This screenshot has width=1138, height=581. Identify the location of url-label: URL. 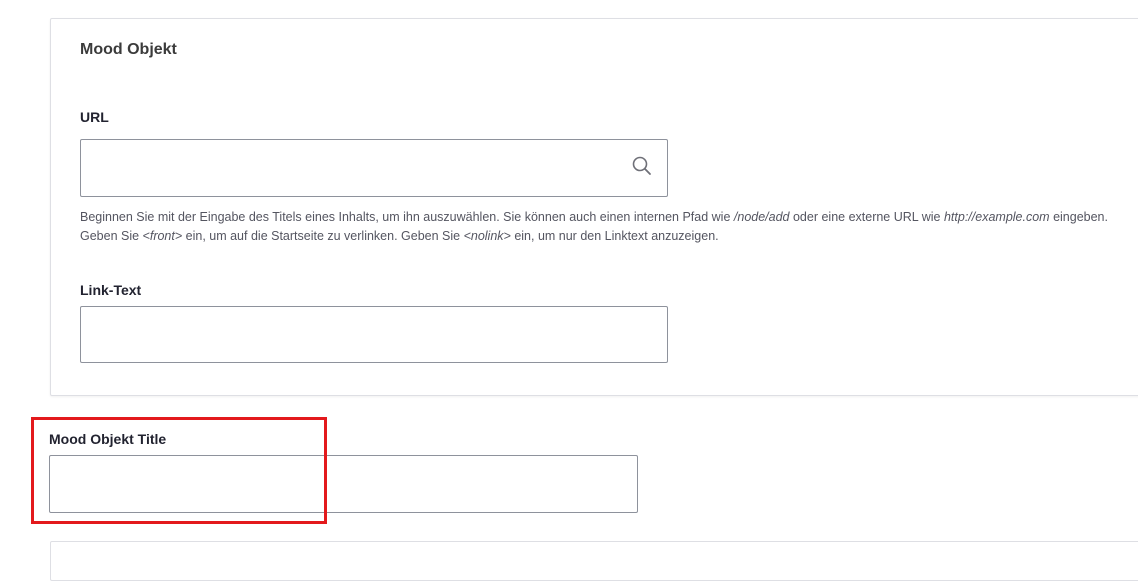
(94, 117).